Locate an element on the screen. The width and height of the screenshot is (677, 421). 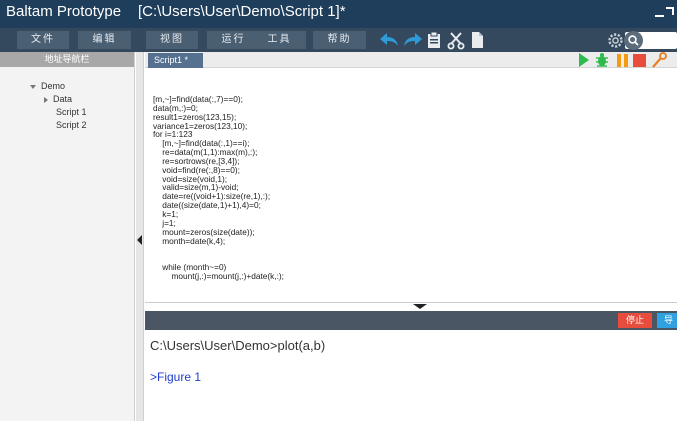
undo-icon is located at coordinates (389, 40).